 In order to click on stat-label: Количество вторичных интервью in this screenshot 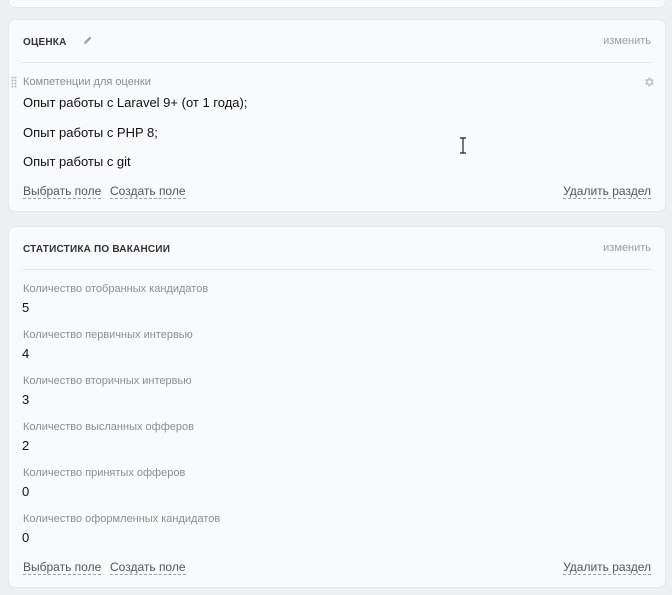, I will do `click(107, 381)`.